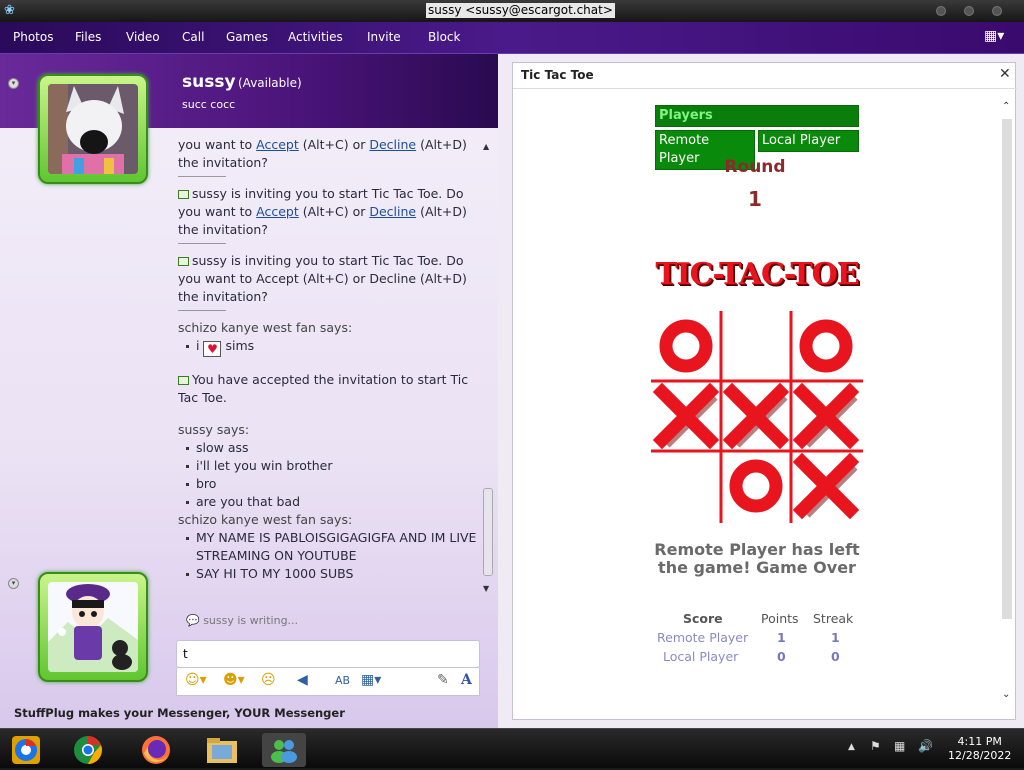 The height and width of the screenshot is (770, 1024). Describe the element at coordinates (331, 574) in the screenshot. I see `message-line: SAY HI TO MY 1000 SUBS` at that location.